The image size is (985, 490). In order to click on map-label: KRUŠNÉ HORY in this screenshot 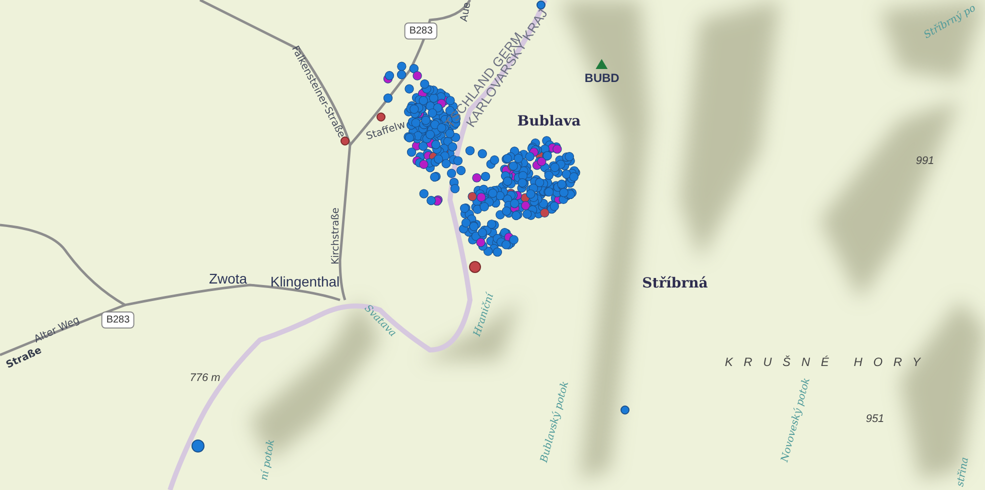, I will do `click(828, 362)`.